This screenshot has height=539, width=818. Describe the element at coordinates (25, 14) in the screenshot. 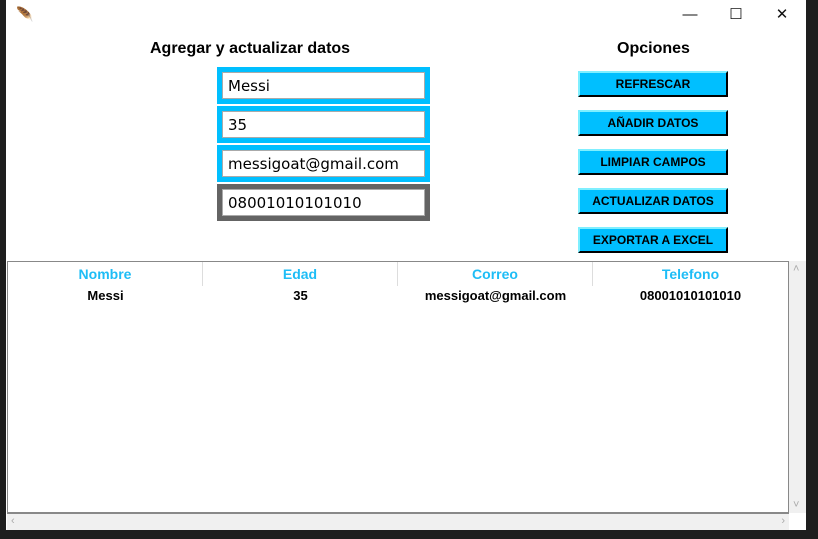

I see `feather-icon: 🪶` at that location.